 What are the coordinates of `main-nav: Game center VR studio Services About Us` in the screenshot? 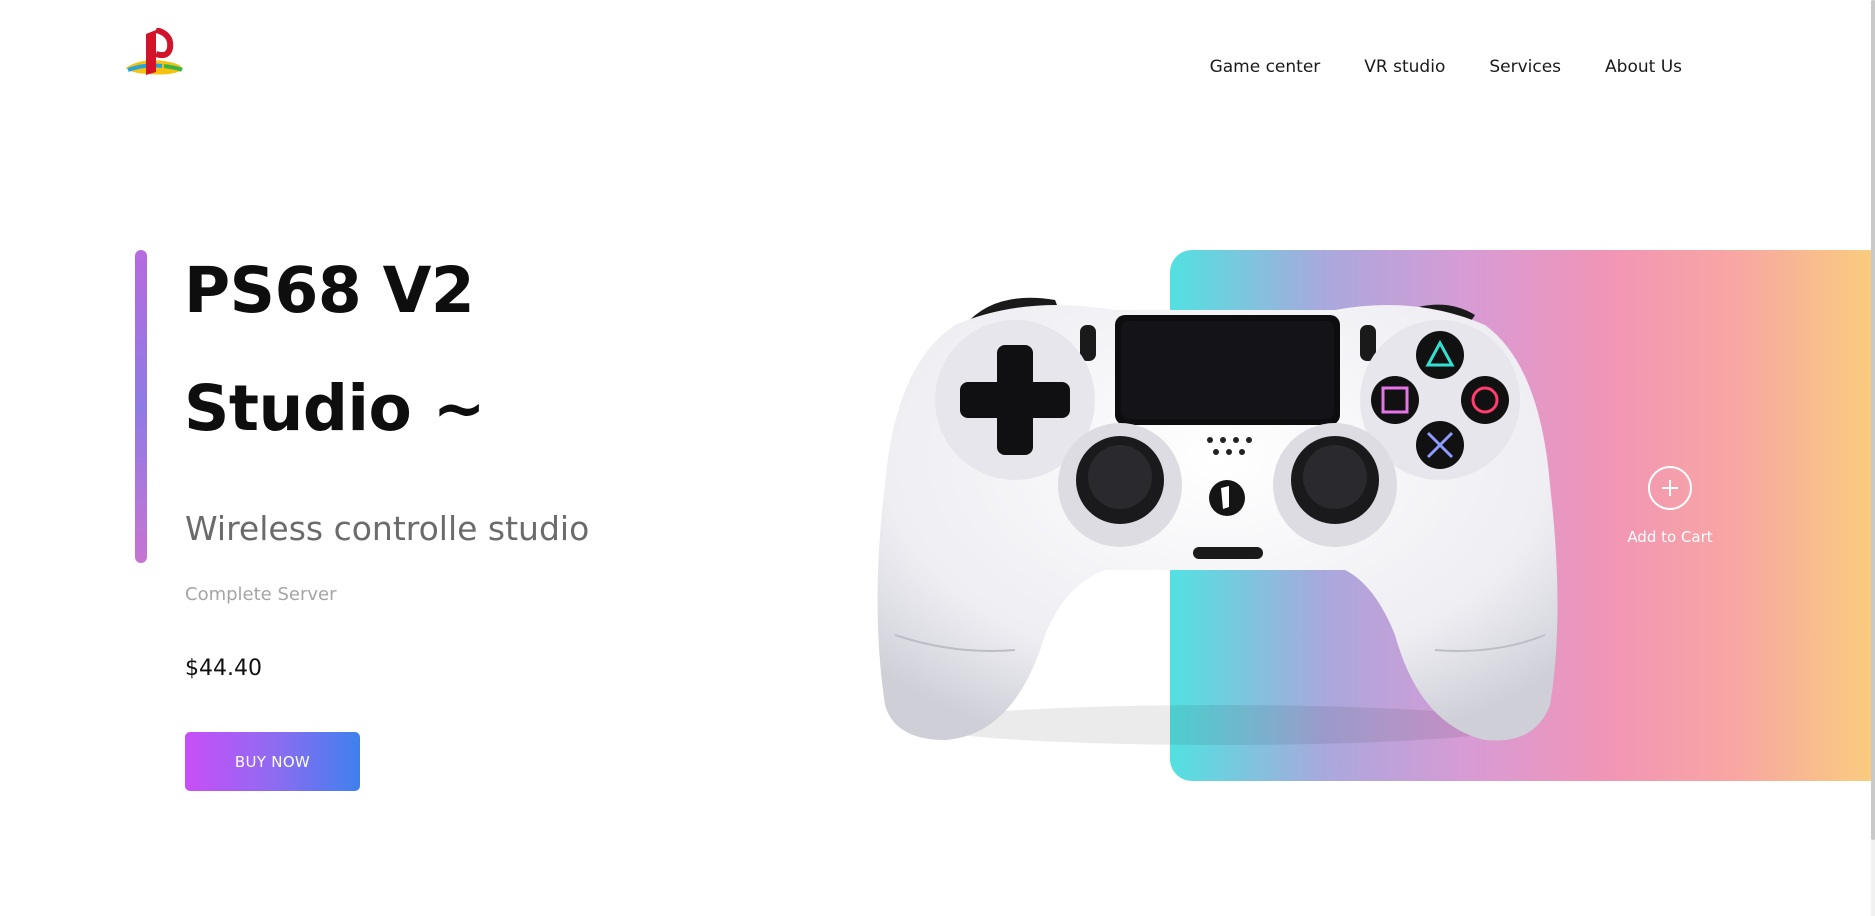 It's located at (1446, 67).